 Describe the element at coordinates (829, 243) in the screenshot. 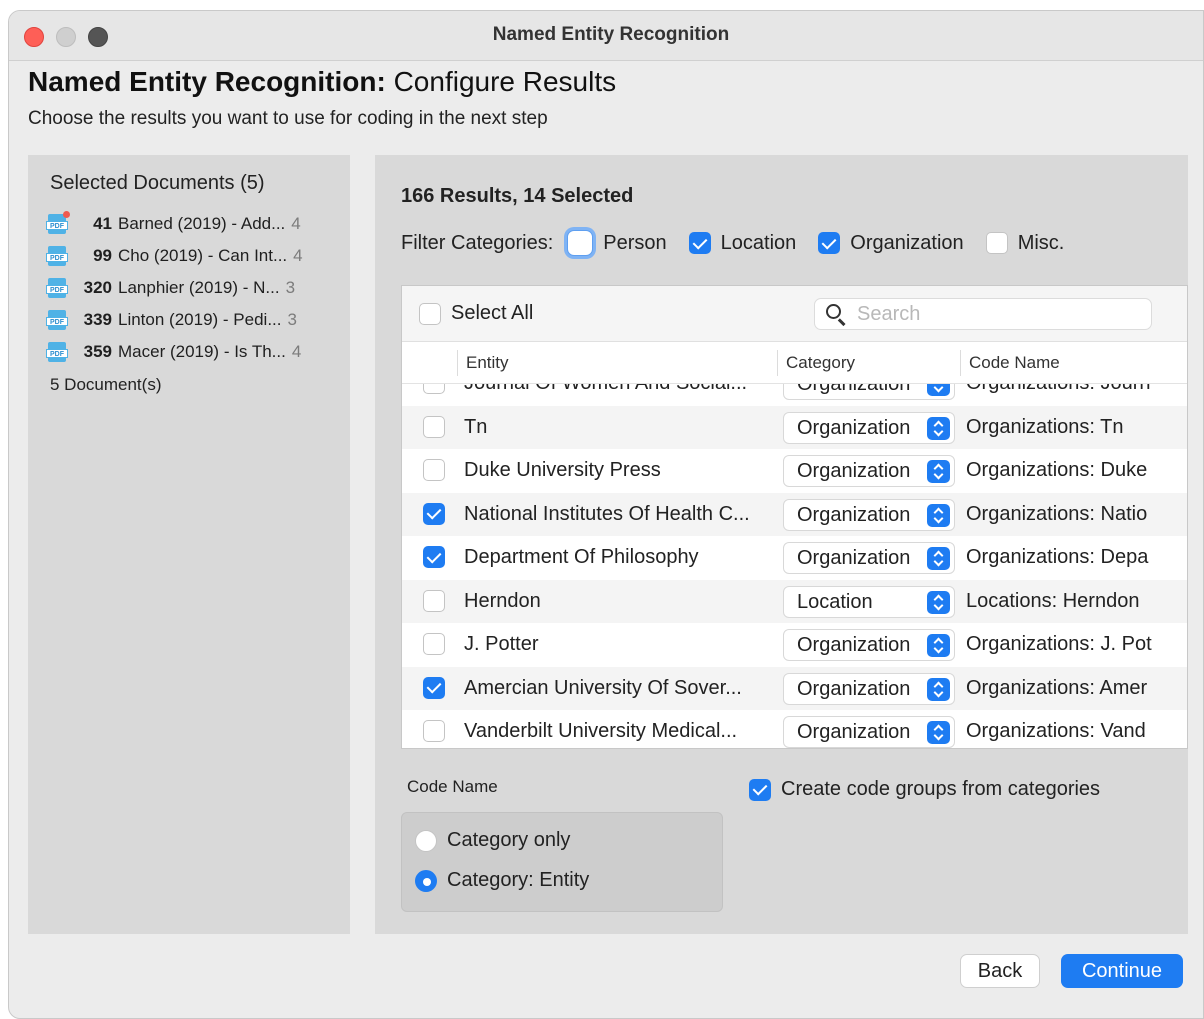

I see `filter-organization-checkbox` at that location.